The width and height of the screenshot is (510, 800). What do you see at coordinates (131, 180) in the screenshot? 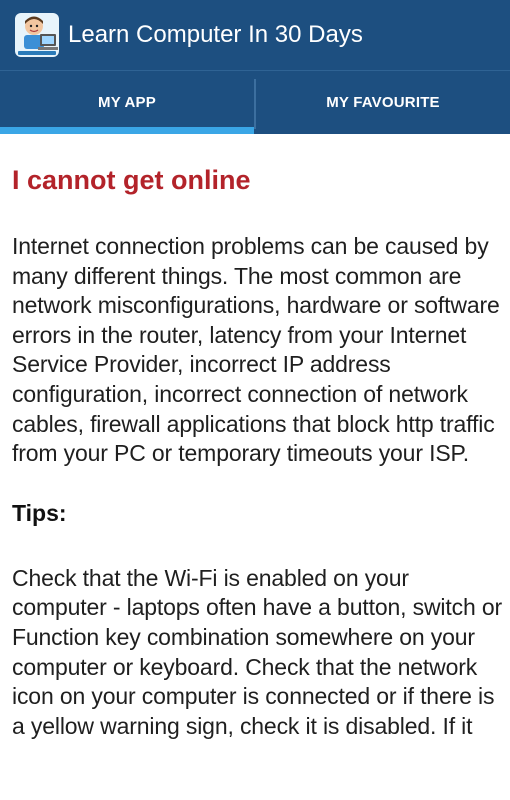
I see `article-heading: I cannot get online` at bounding box center [131, 180].